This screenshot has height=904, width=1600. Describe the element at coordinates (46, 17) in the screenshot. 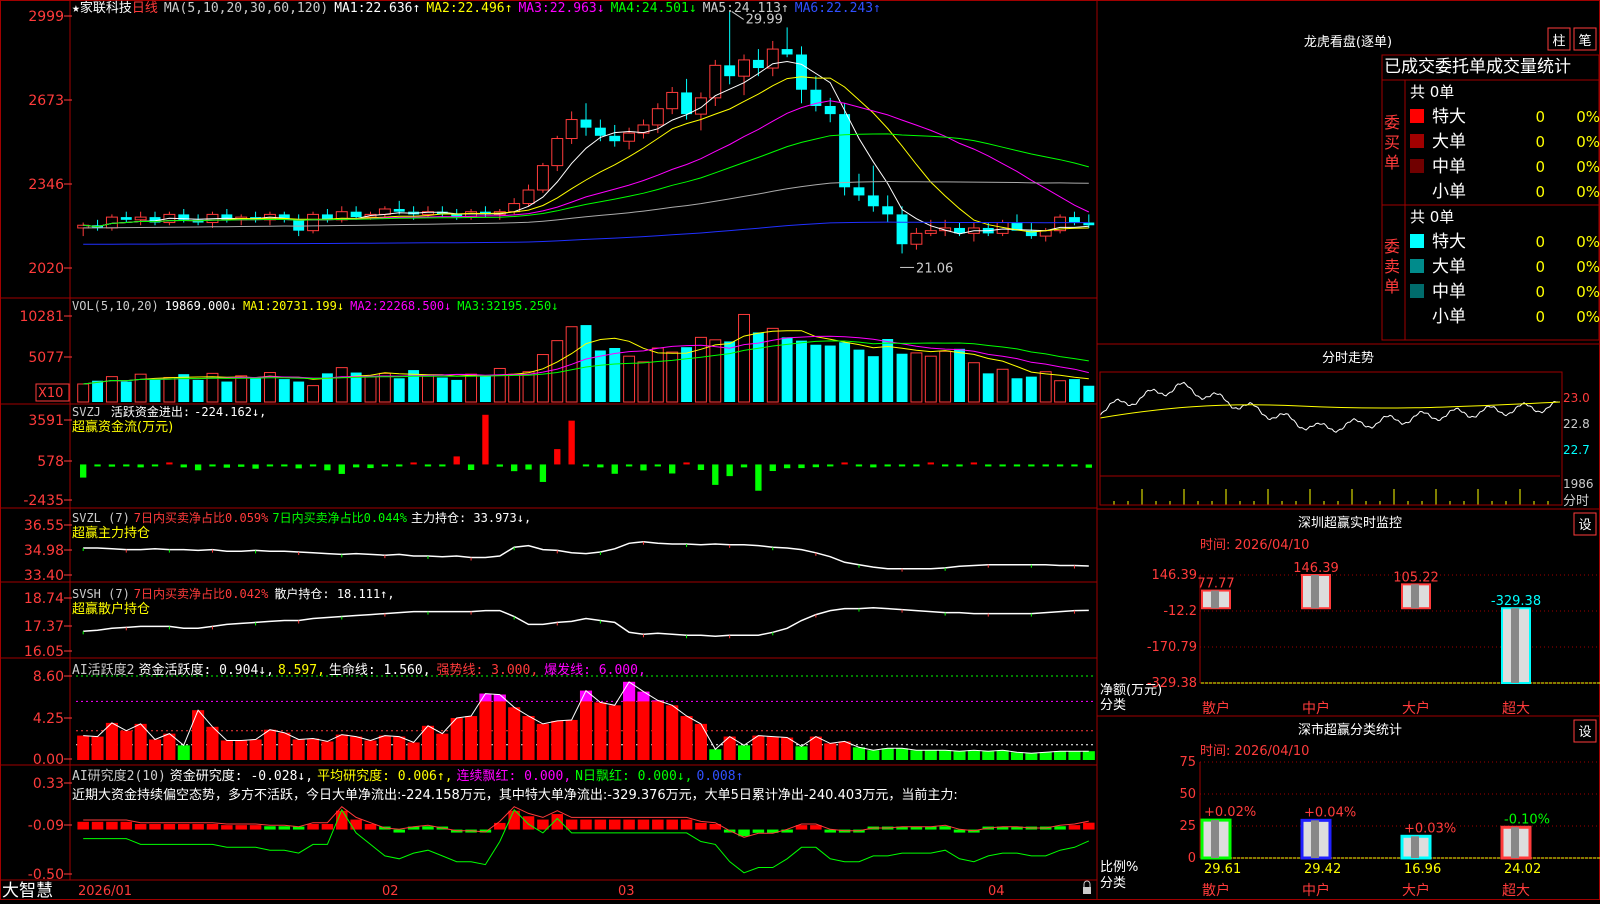

I see `tick-label: 2999` at that location.